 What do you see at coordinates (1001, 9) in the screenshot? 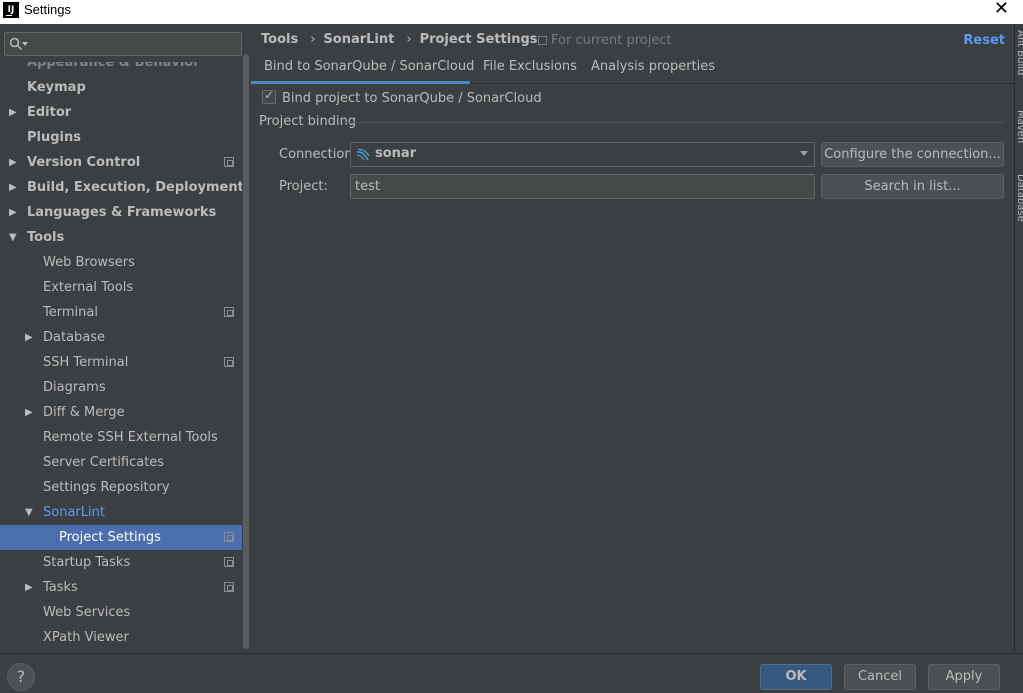
I see `close-icon: ✕` at bounding box center [1001, 9].